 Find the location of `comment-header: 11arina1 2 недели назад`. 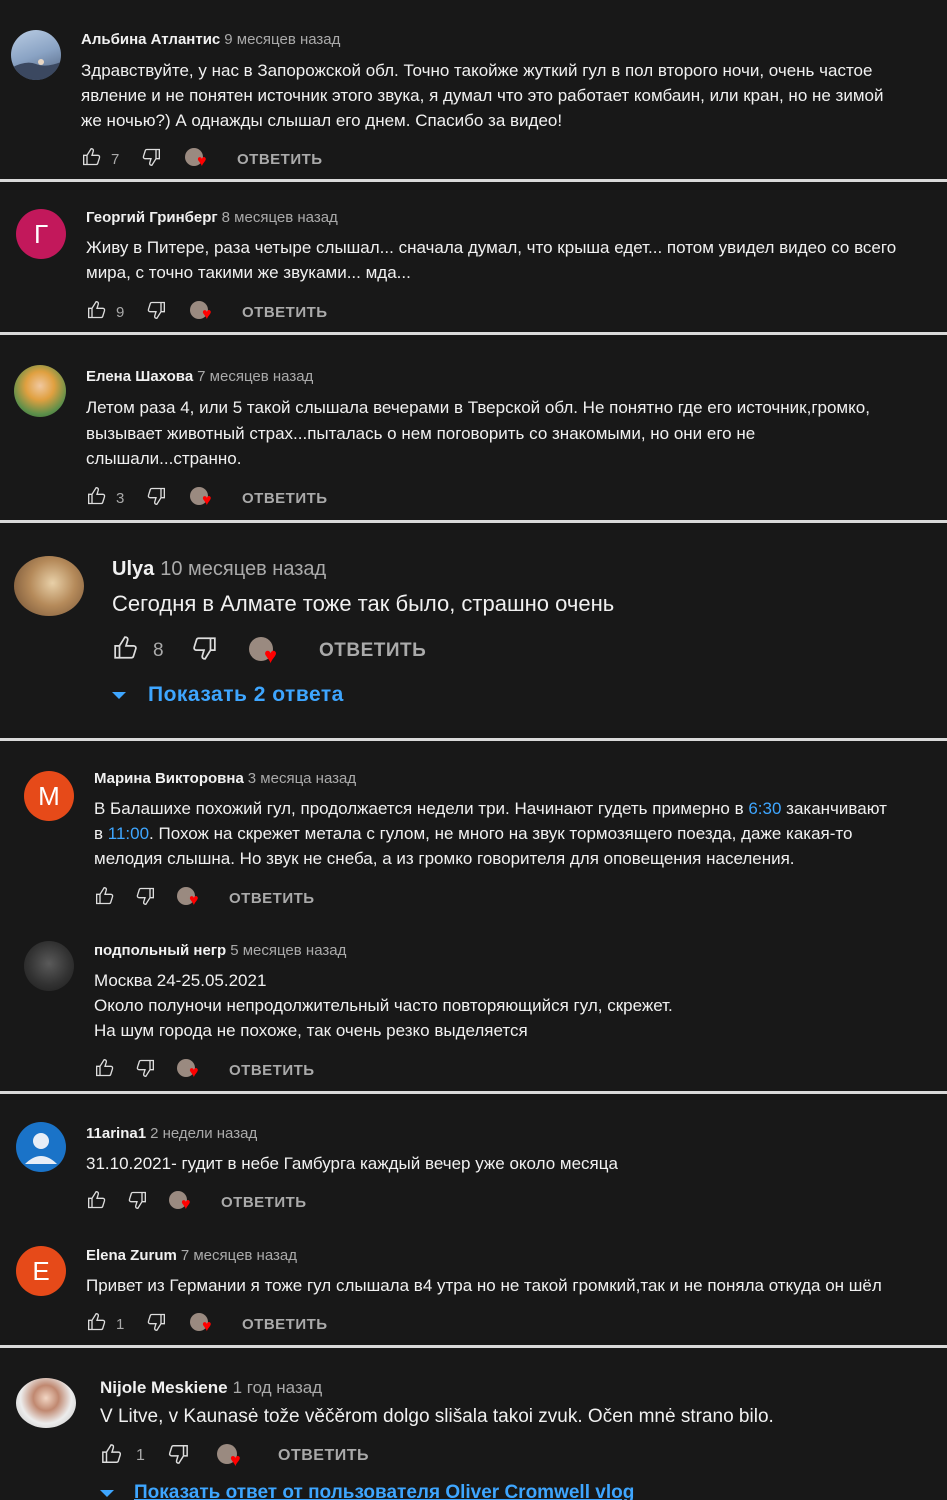

comment-header: 11arina1 2 недели назад is located at coordinates (171, 1133).